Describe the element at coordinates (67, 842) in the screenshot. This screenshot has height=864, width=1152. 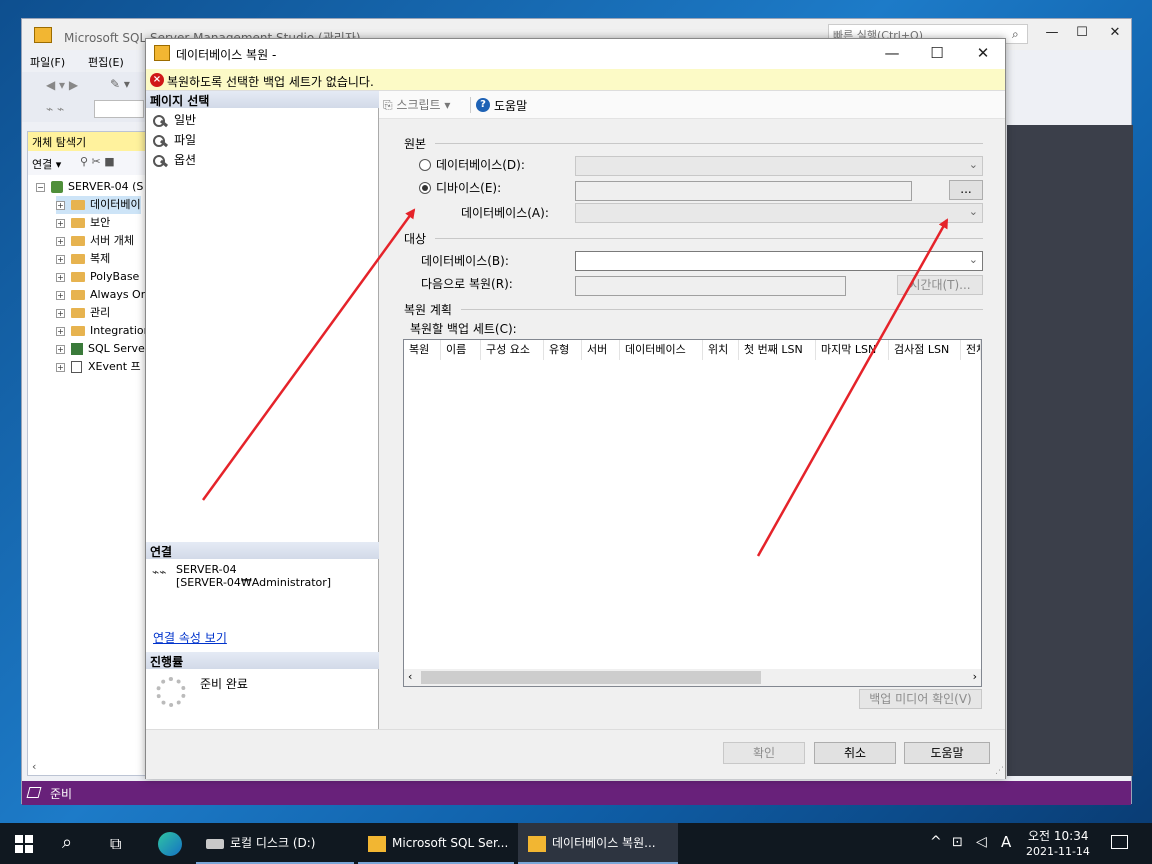
I see `search-icon: ⌕` at that location.